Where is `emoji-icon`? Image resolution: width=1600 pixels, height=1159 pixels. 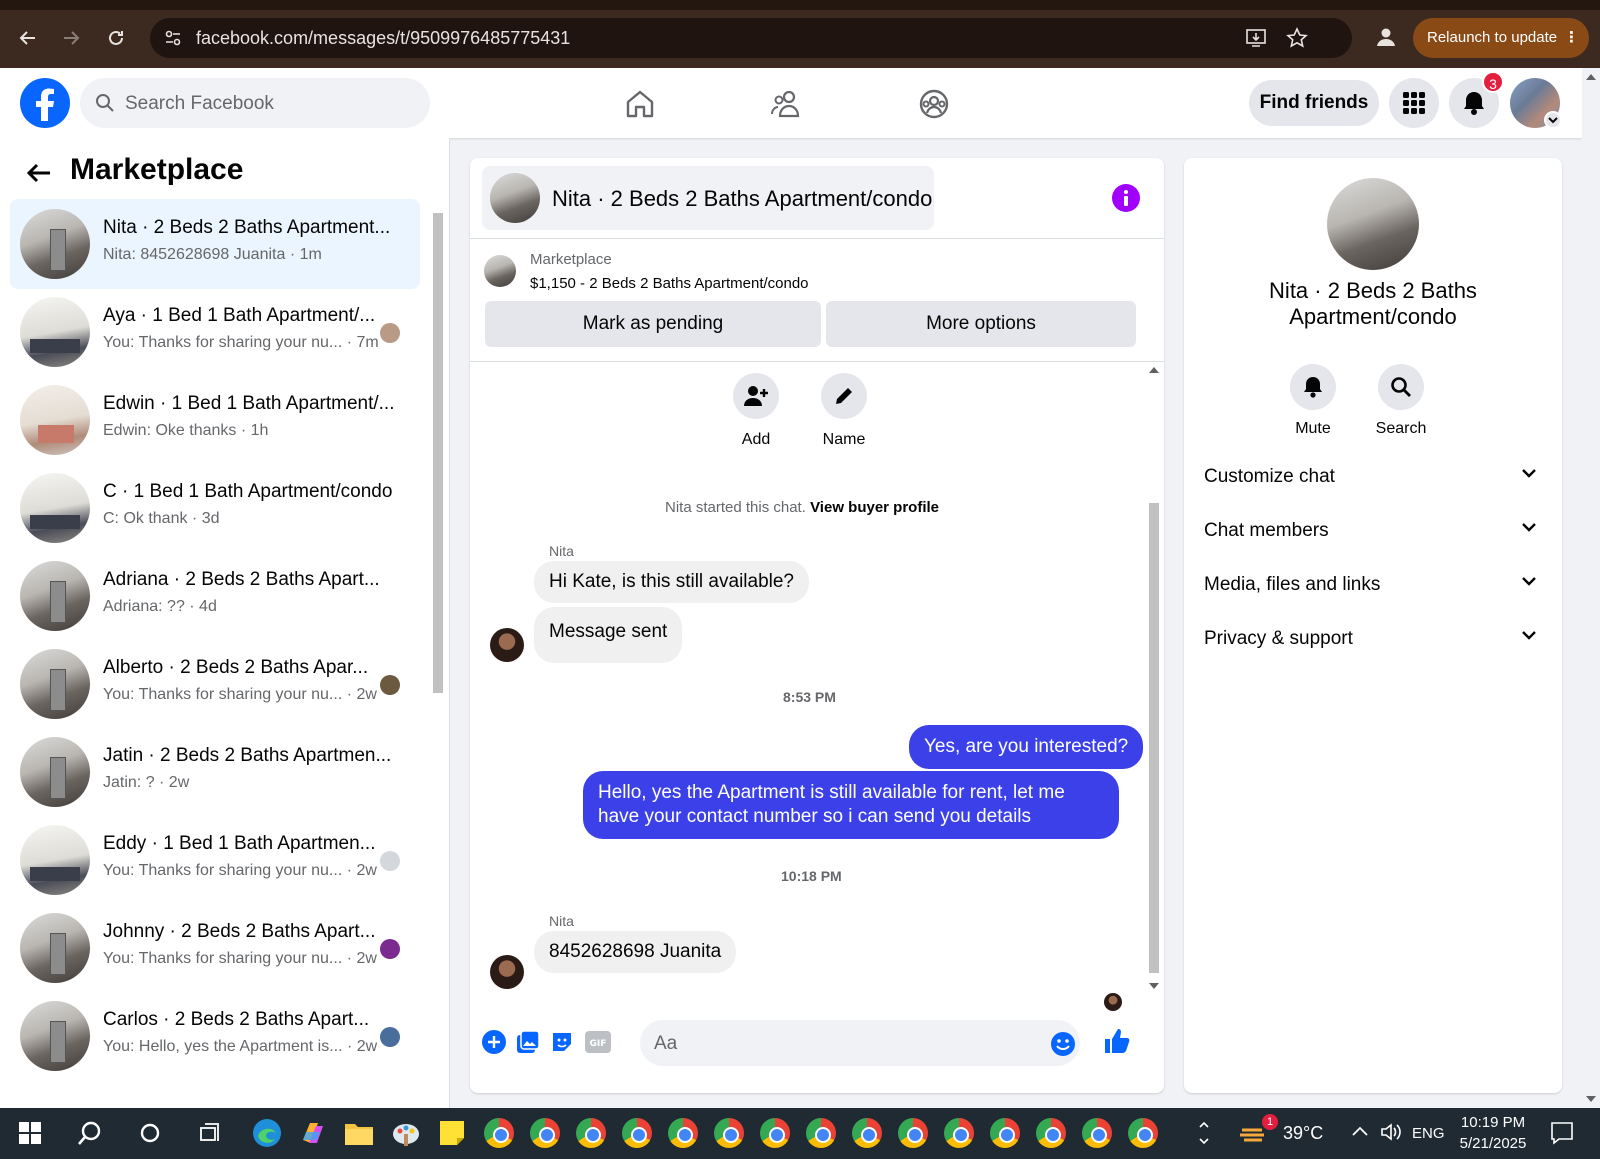
emoji-icon is located at coordinates (1063, 1044).